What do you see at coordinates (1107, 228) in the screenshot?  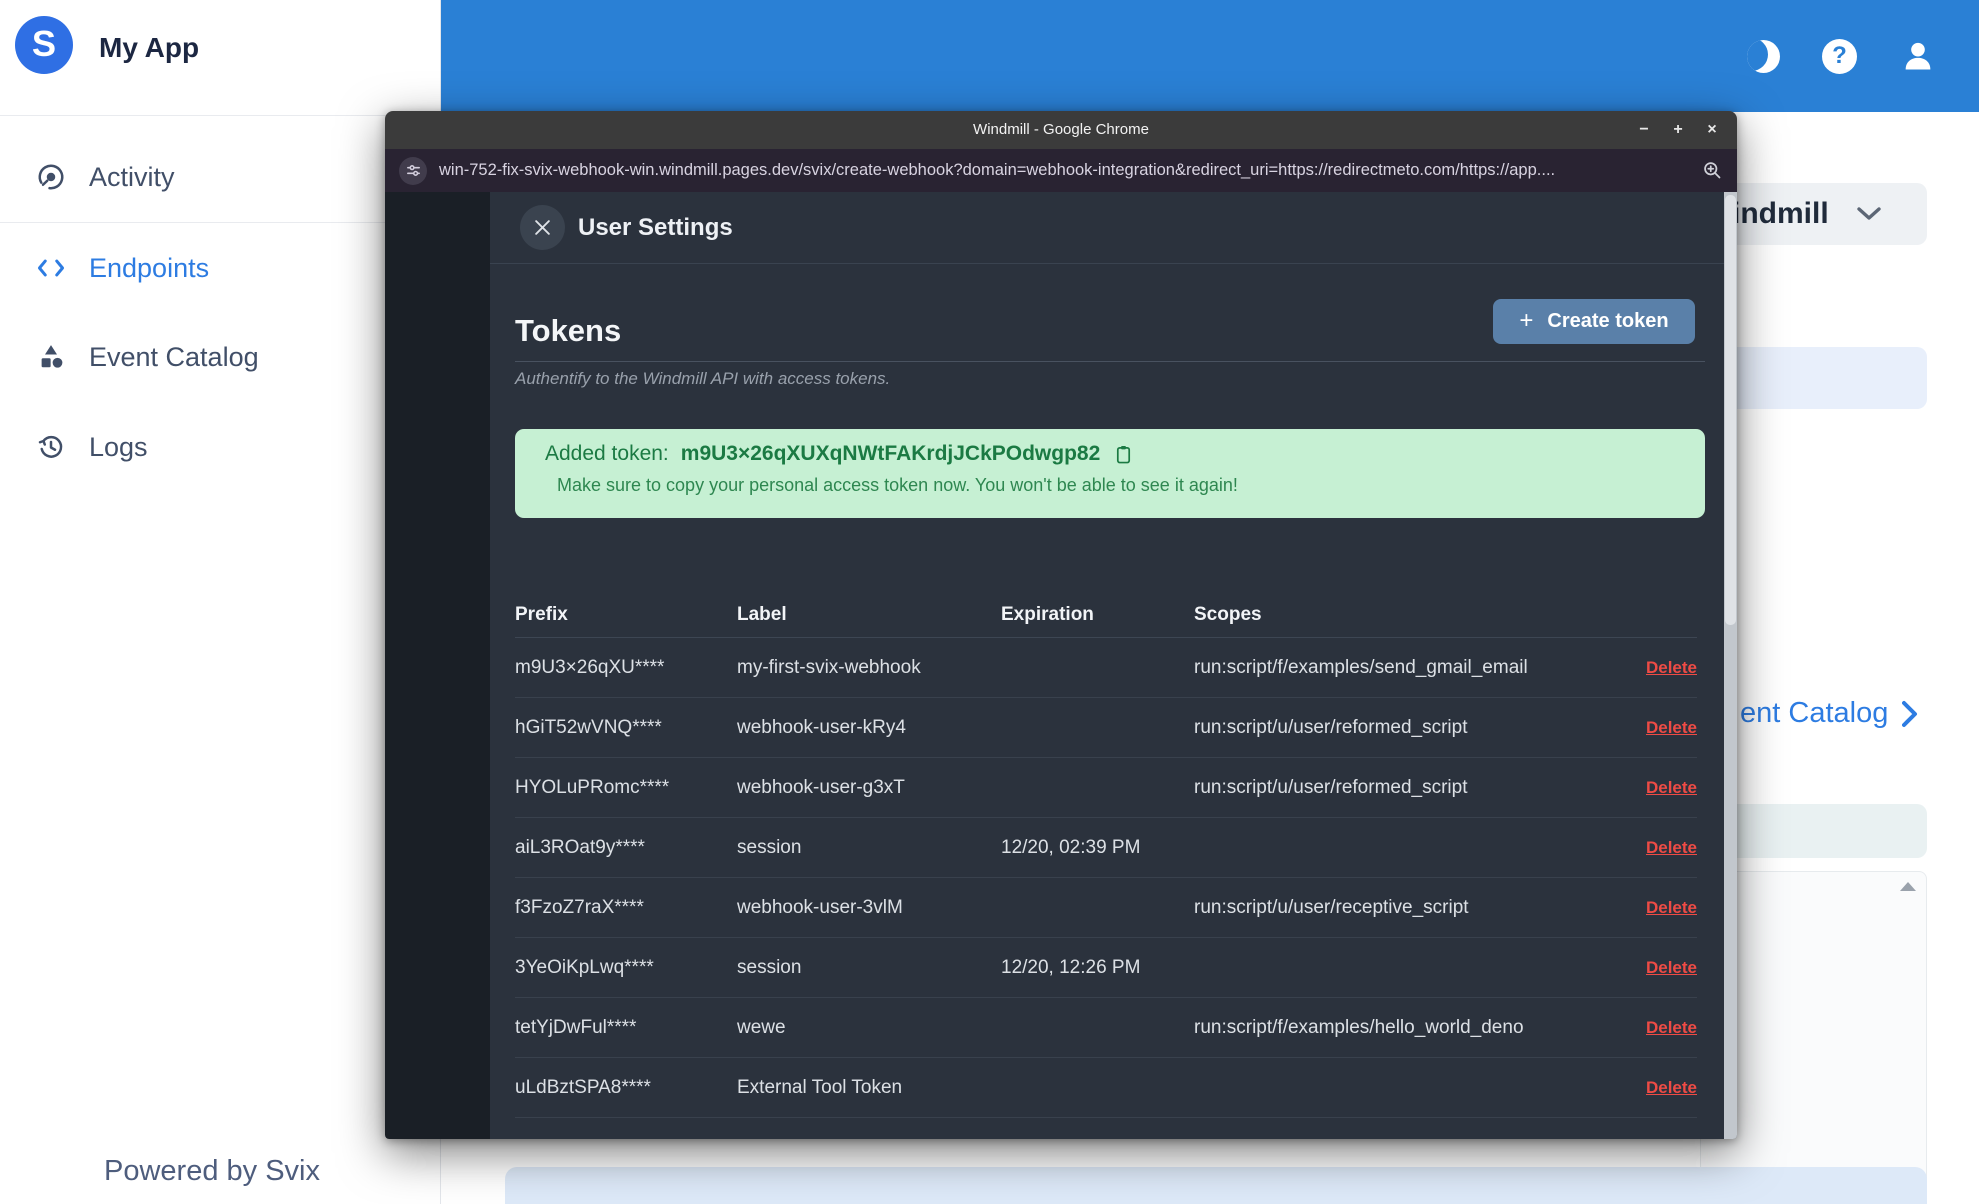 I see `modal-header: User Settings` at bounding box center [1107, 228].